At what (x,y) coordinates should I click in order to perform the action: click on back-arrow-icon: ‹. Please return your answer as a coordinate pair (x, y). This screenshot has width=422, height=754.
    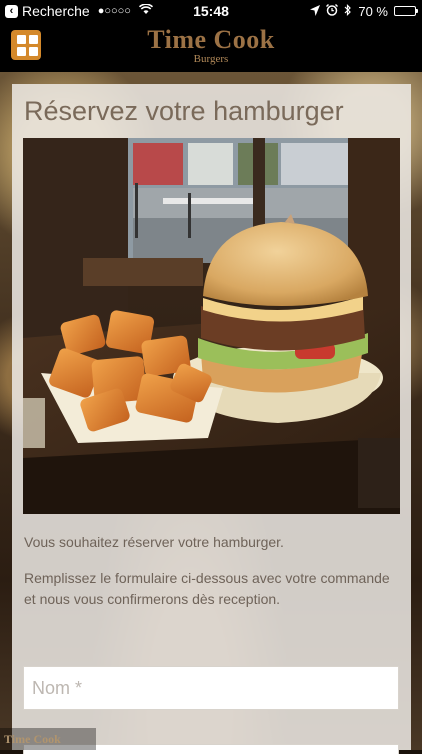
    Looking at the image, I should click on (11, 11).